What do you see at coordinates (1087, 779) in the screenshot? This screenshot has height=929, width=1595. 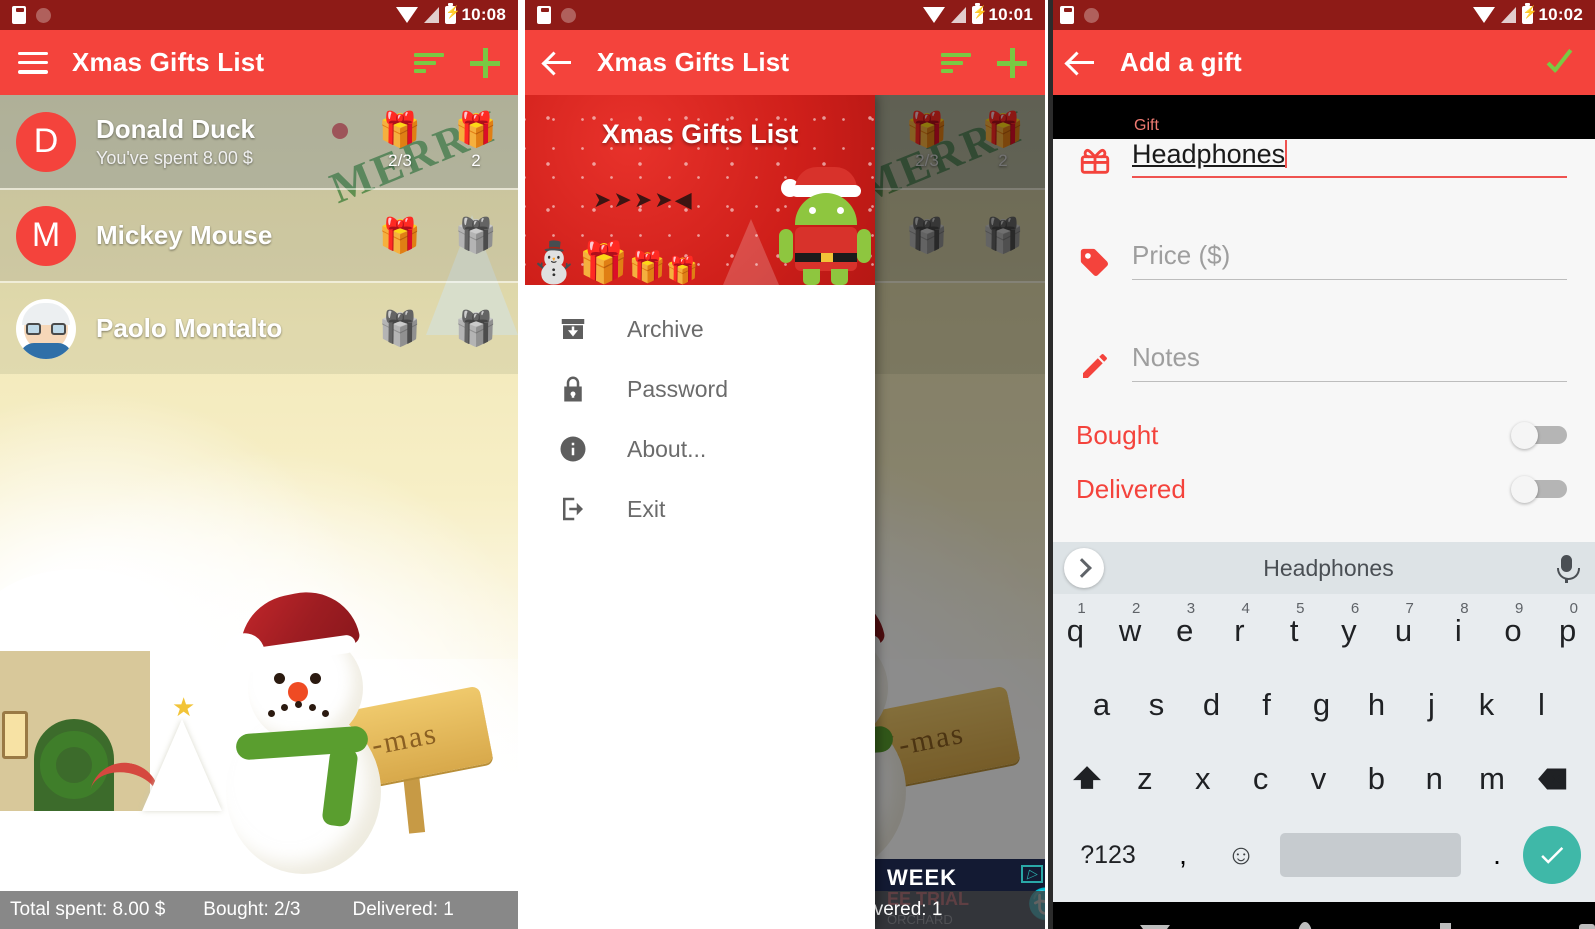 I see `shift-icon` at bounding box center [1087, 779].